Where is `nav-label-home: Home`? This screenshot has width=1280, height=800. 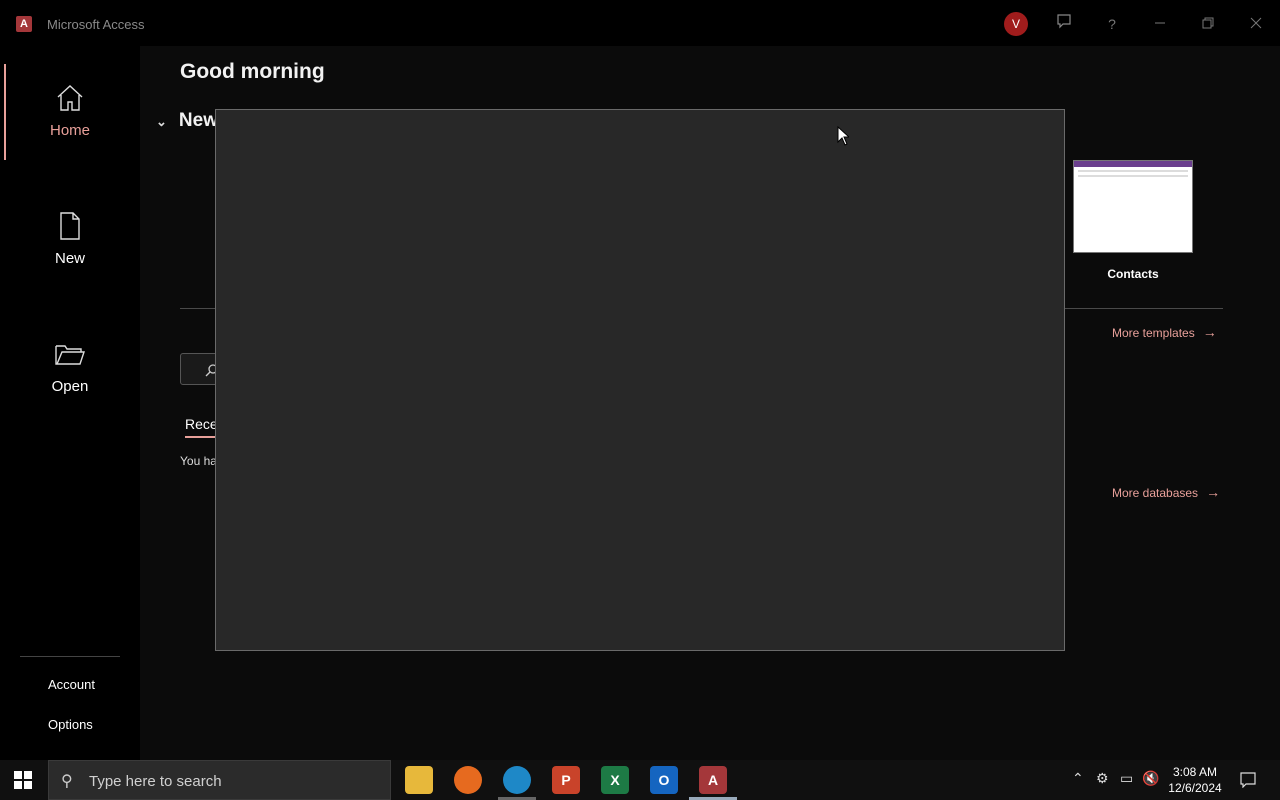
nav-label-home: Home is located at coordinates (69, 130).